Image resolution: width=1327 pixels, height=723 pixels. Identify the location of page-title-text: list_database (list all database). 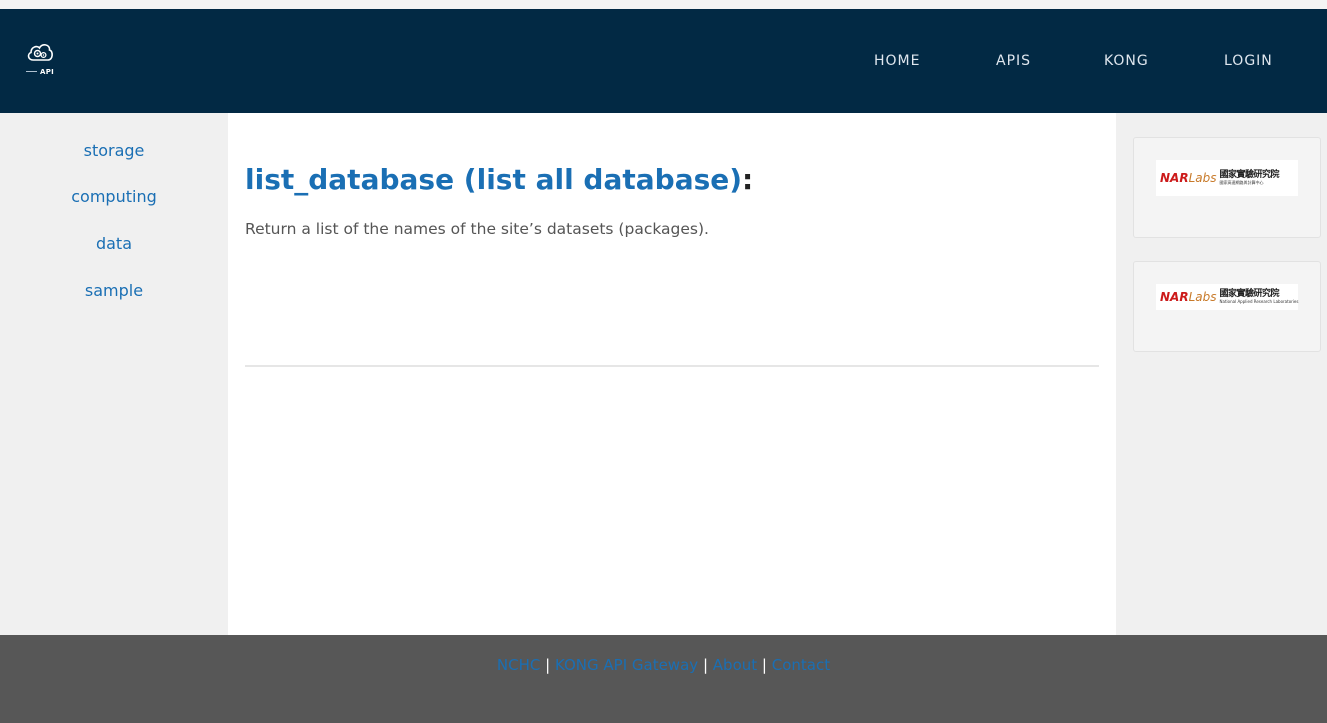
(494, 179).